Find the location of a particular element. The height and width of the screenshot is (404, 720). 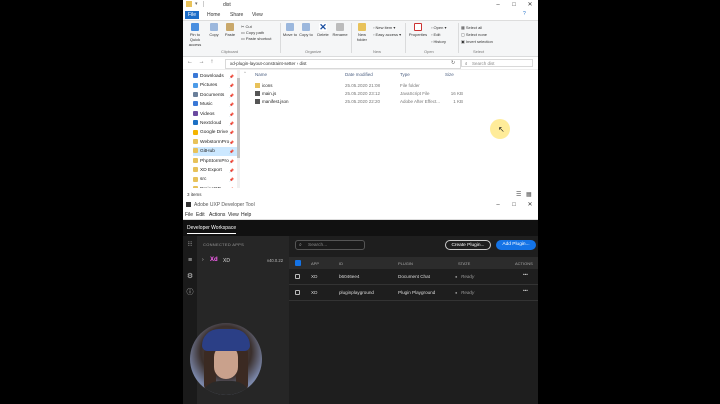

tab-file: File is located at coordinates (192, 15).